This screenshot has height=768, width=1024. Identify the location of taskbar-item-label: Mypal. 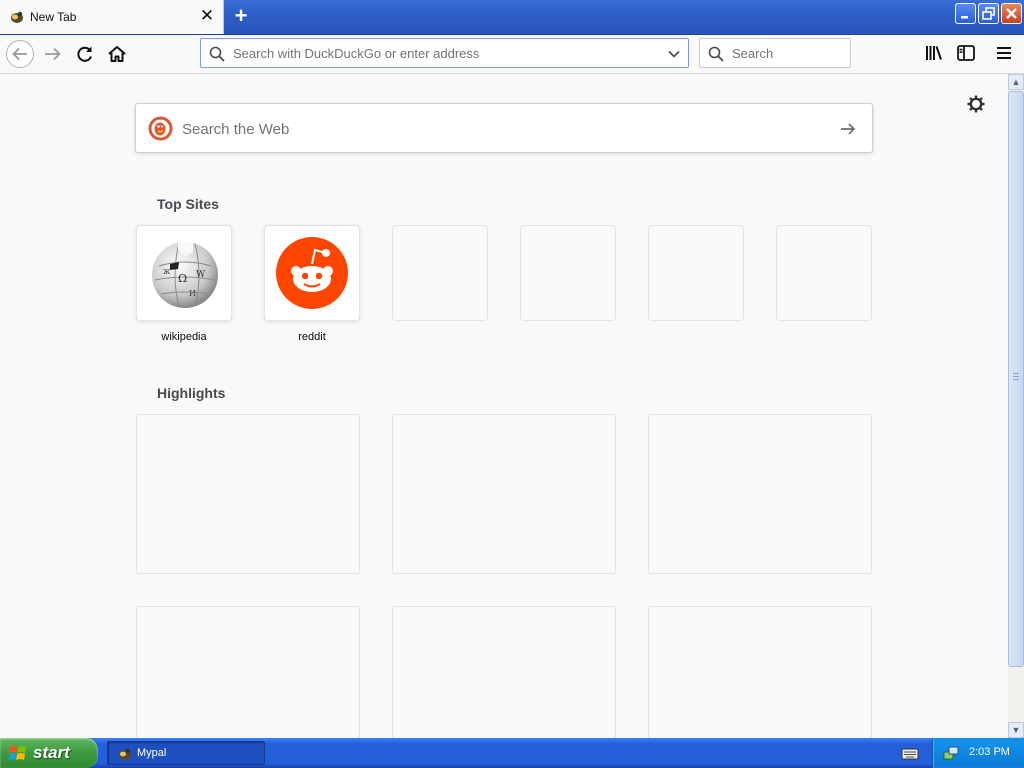
(152, 753).